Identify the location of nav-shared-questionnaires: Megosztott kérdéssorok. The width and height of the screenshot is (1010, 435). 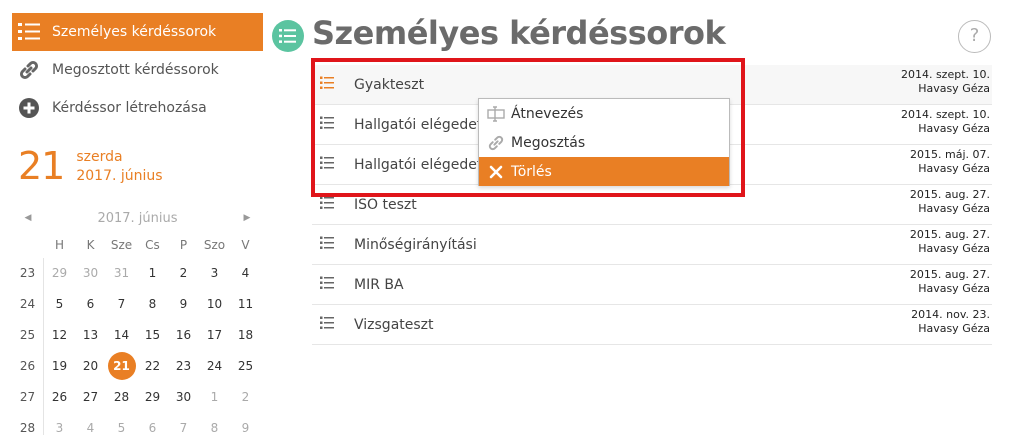
(137, 70).